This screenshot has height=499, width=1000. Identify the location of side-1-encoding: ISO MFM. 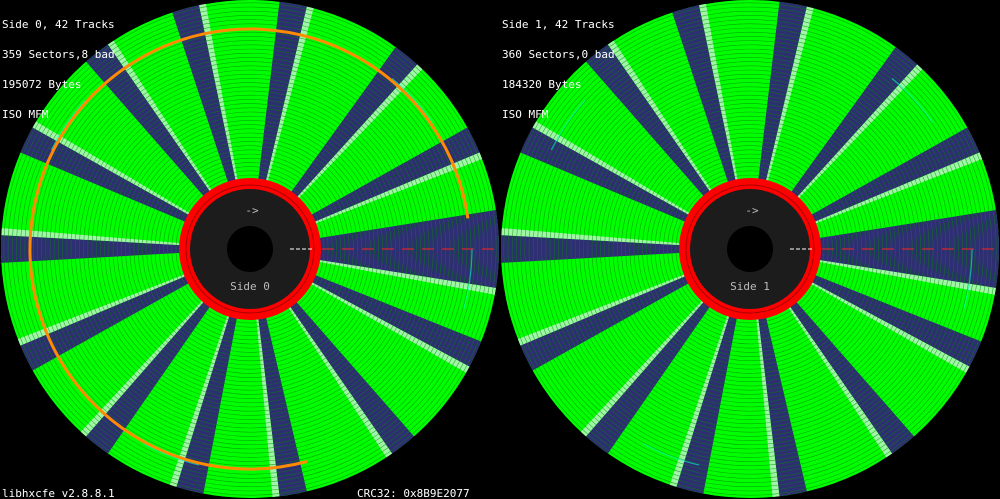
(525, 114).